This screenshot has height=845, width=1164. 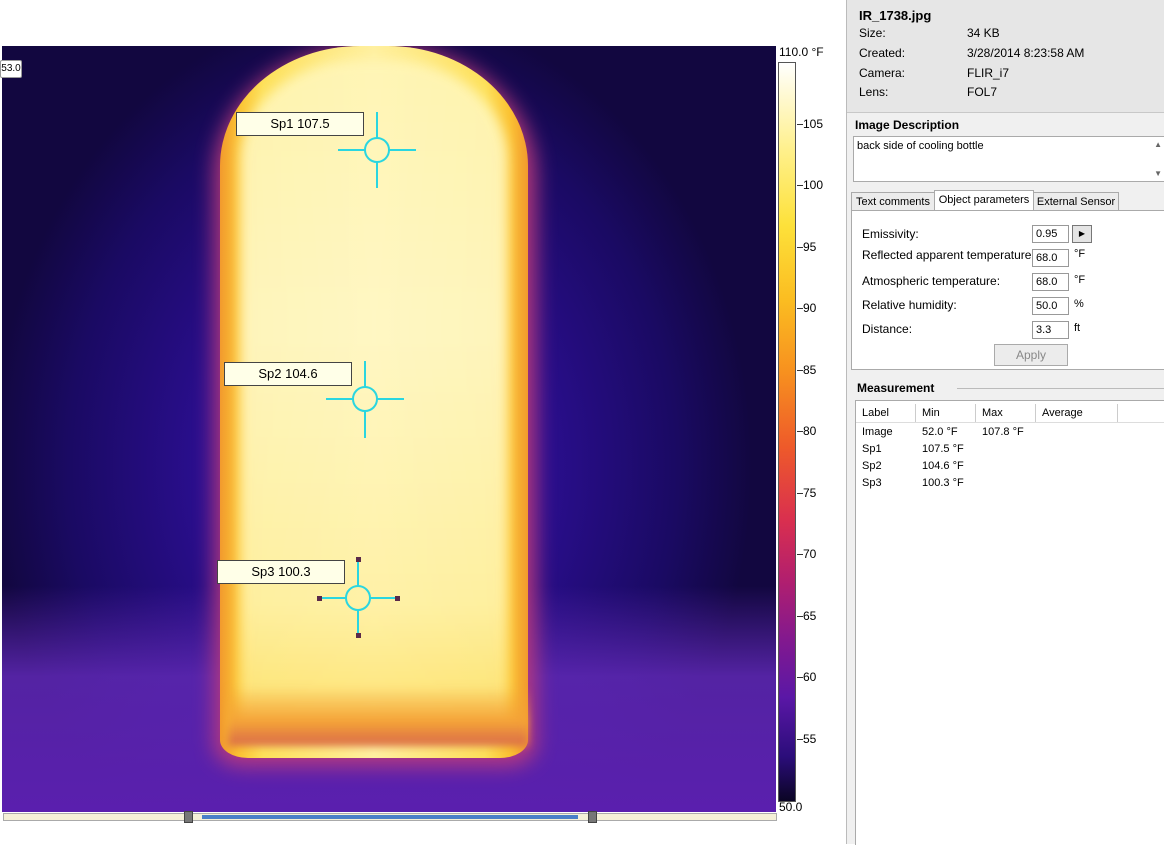 I want to click on atmospheric-temp-label: Atmospheric temperature:, so click(x=931, y=281).